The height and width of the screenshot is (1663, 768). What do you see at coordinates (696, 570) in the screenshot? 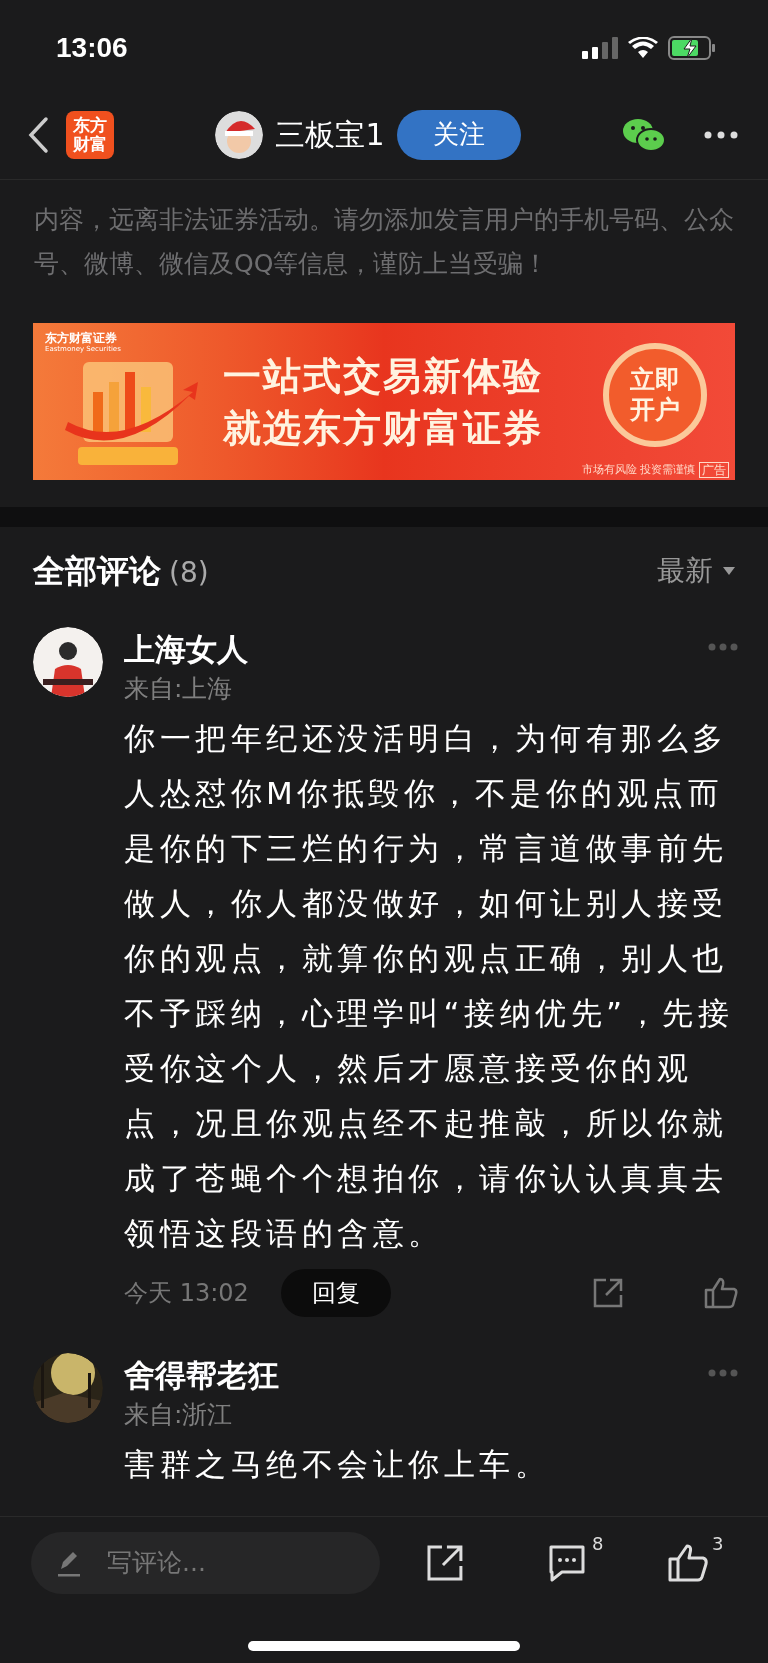
I see `sort-dropdown: 最新` at bounding box center [696, 570].